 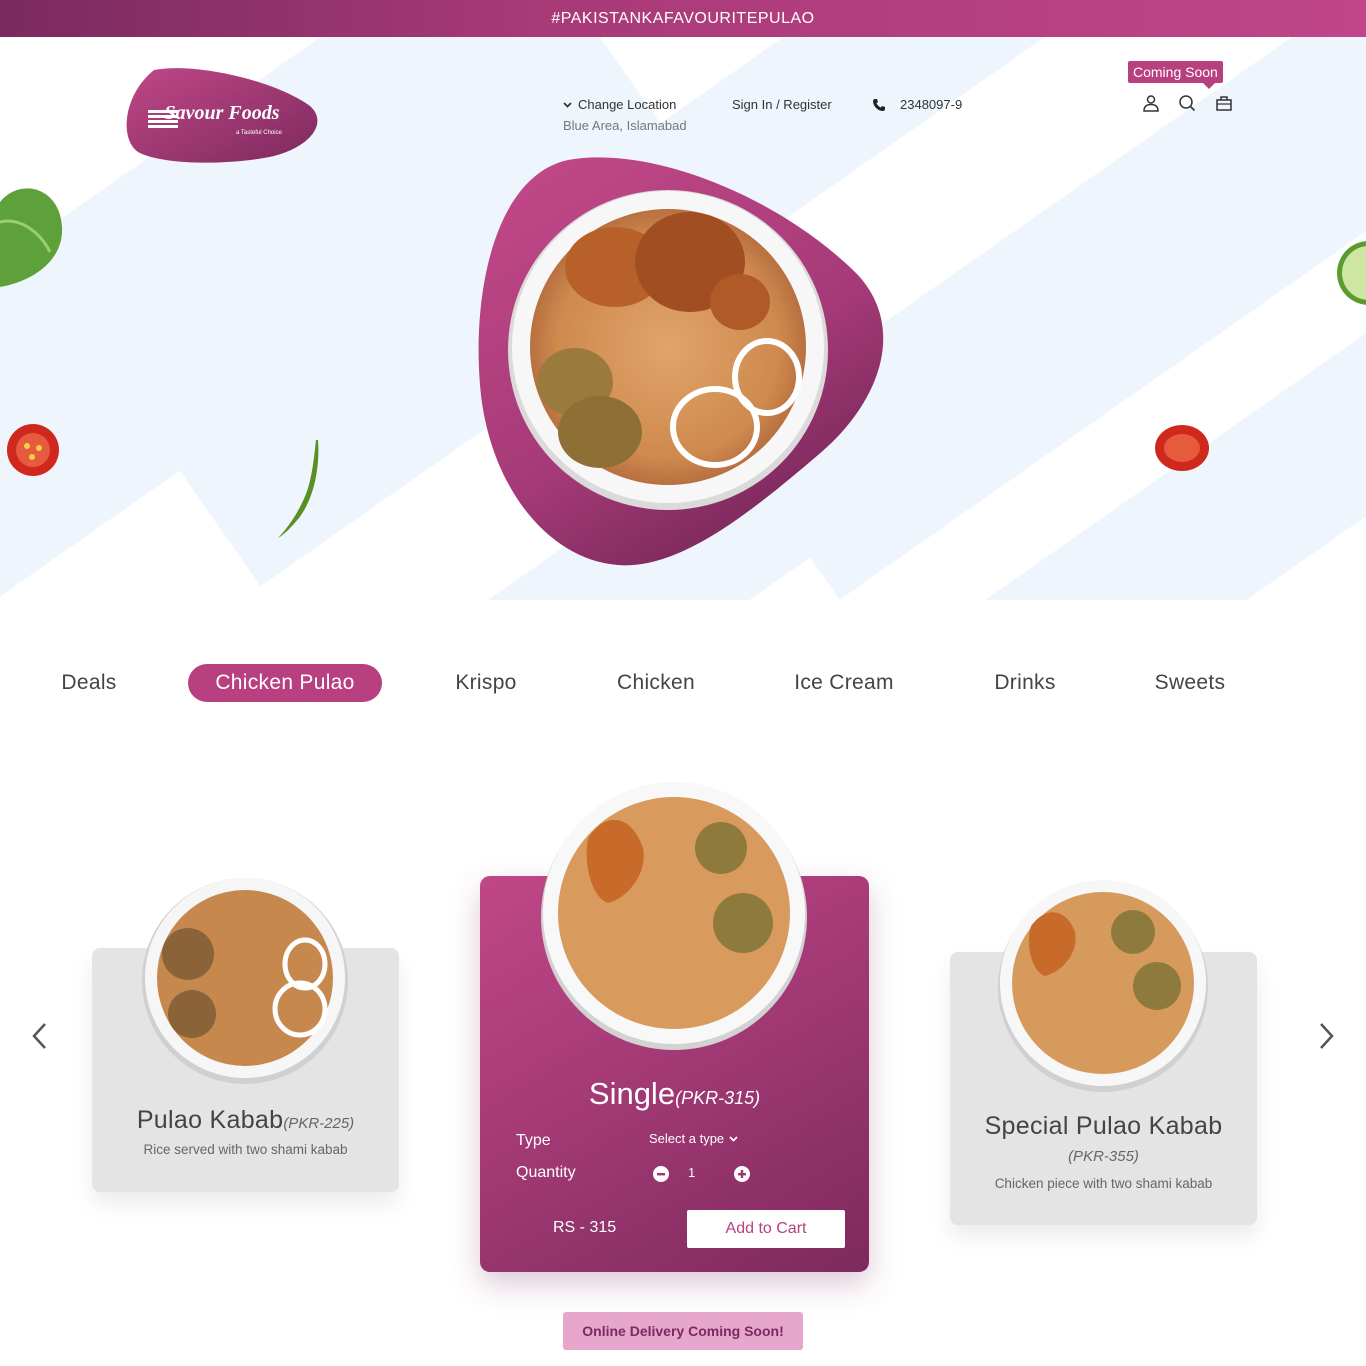 I want to click on tomato-right-image, so click(x=1182, y=448).